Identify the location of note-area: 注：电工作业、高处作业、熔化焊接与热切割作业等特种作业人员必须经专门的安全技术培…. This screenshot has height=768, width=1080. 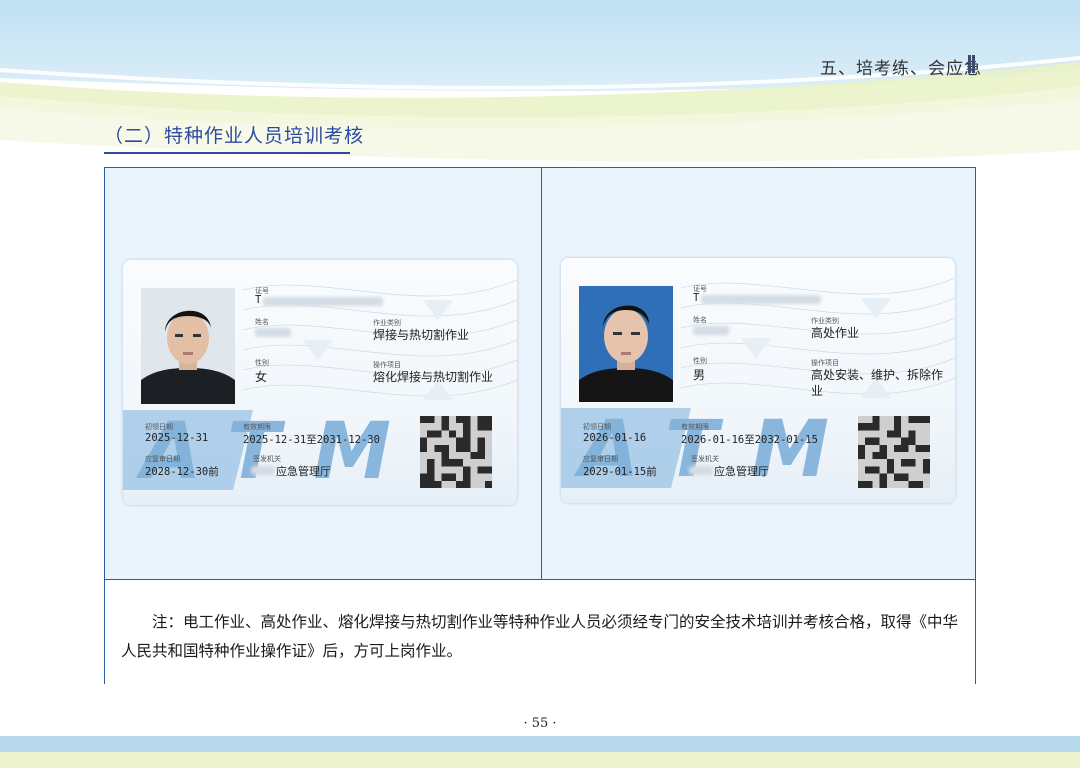
(540, 632).